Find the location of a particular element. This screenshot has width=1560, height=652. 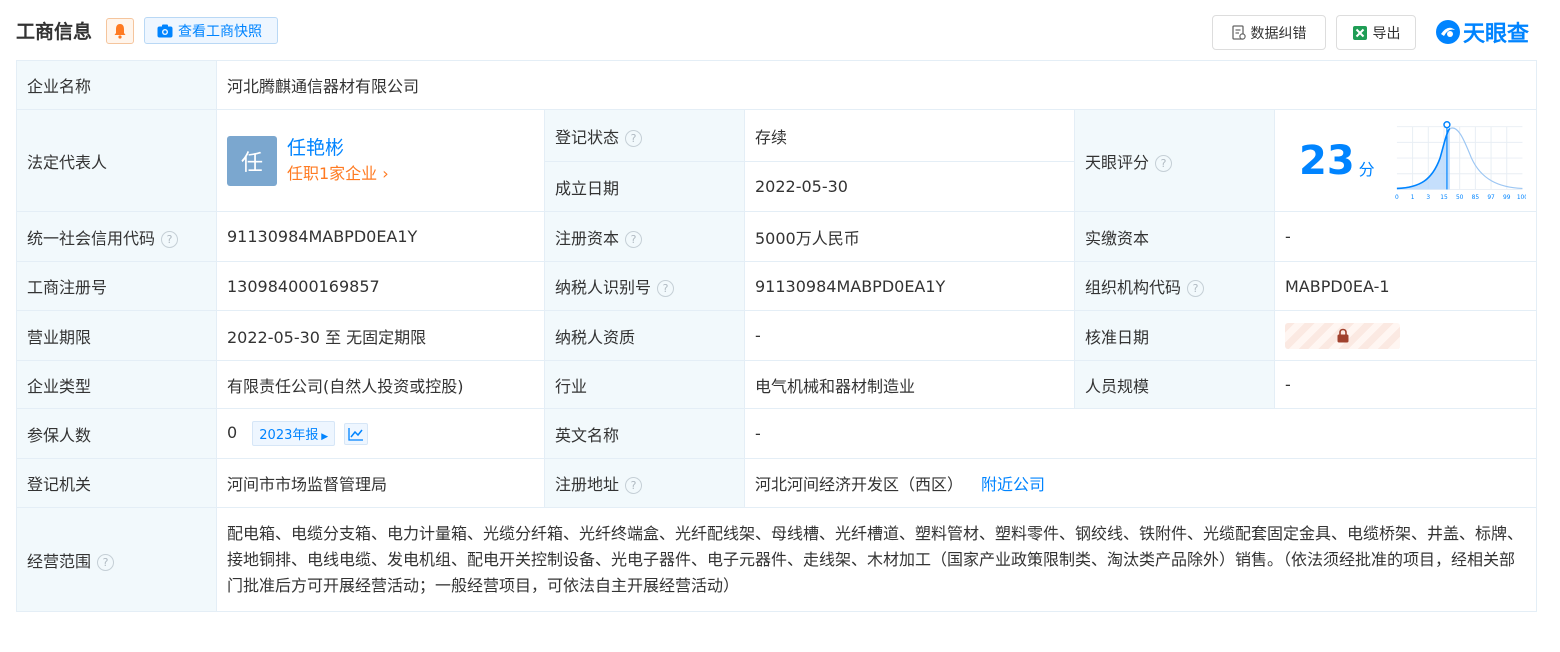

tianyancha-logo: 天眼查 is located at coordinates (1482, 32).